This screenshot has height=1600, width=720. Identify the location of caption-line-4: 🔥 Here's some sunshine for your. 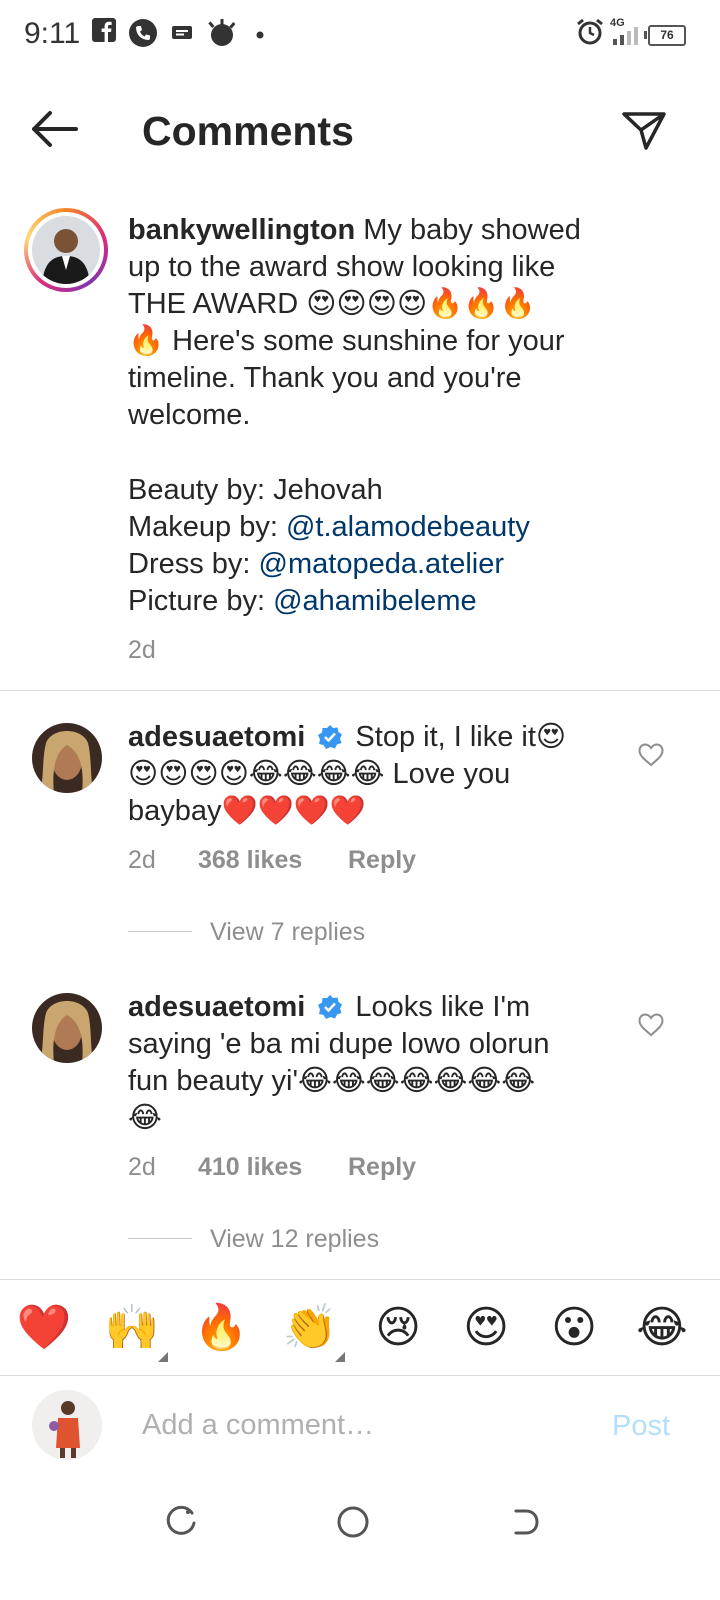
(346, 341).